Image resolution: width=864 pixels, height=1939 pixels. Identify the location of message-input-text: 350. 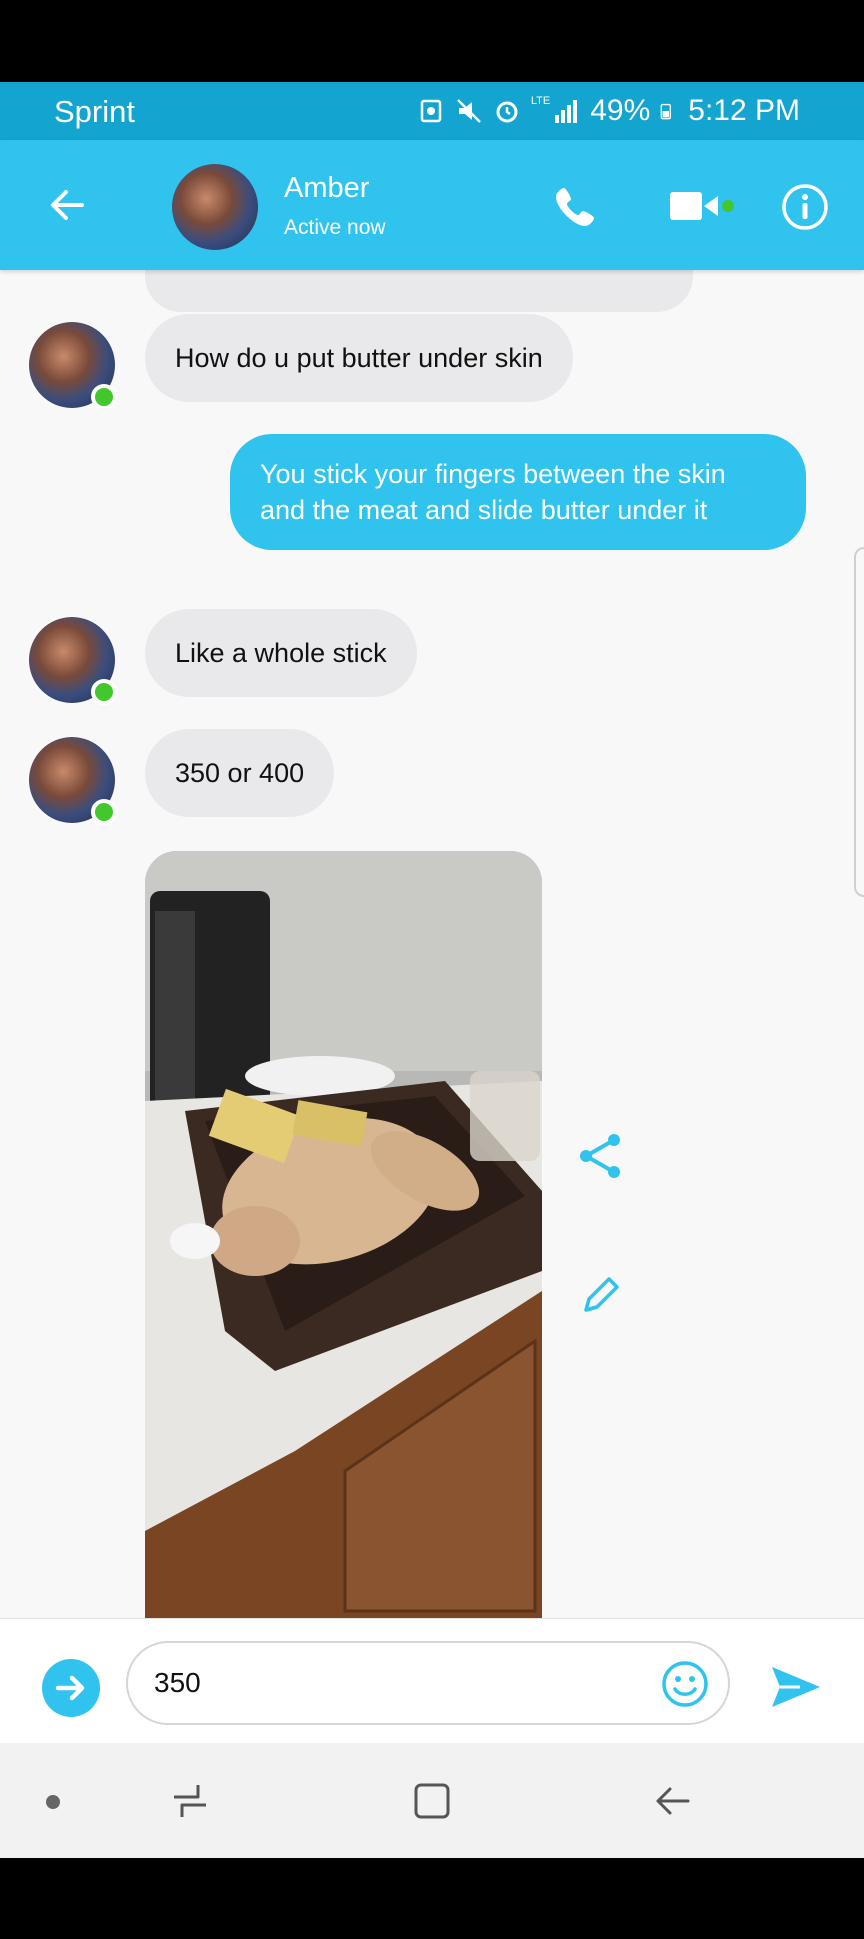
(177, 1683).